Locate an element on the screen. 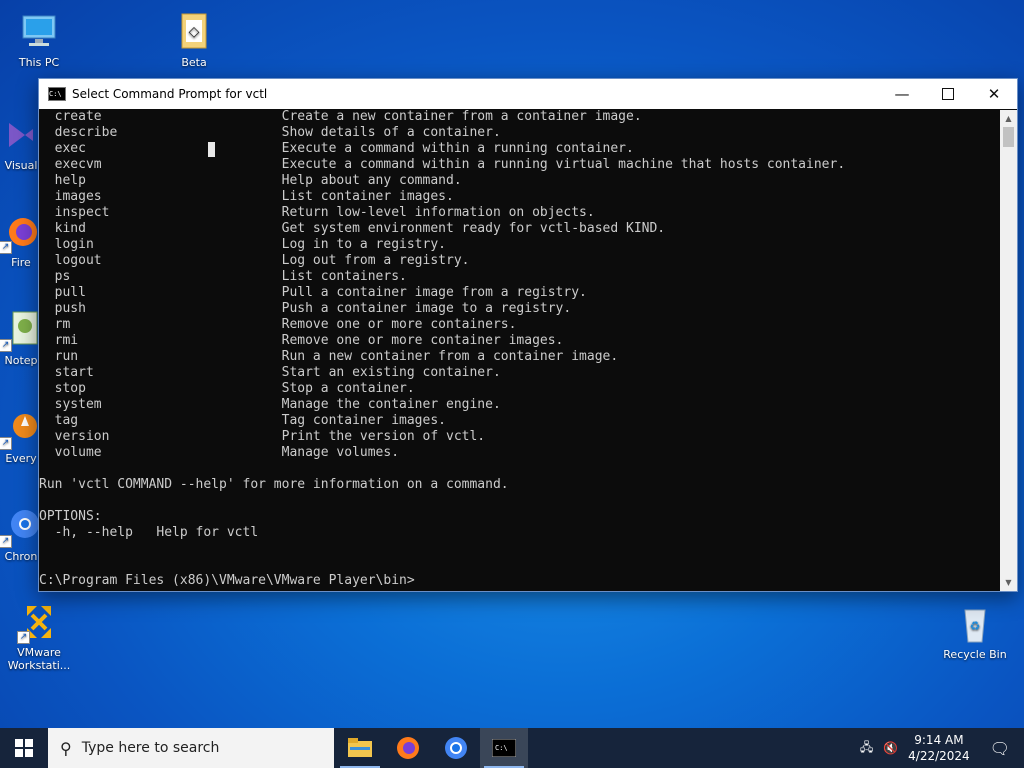 This screenshot has width=1024, height=768. folder-icon is located at coordinates (360, 747).